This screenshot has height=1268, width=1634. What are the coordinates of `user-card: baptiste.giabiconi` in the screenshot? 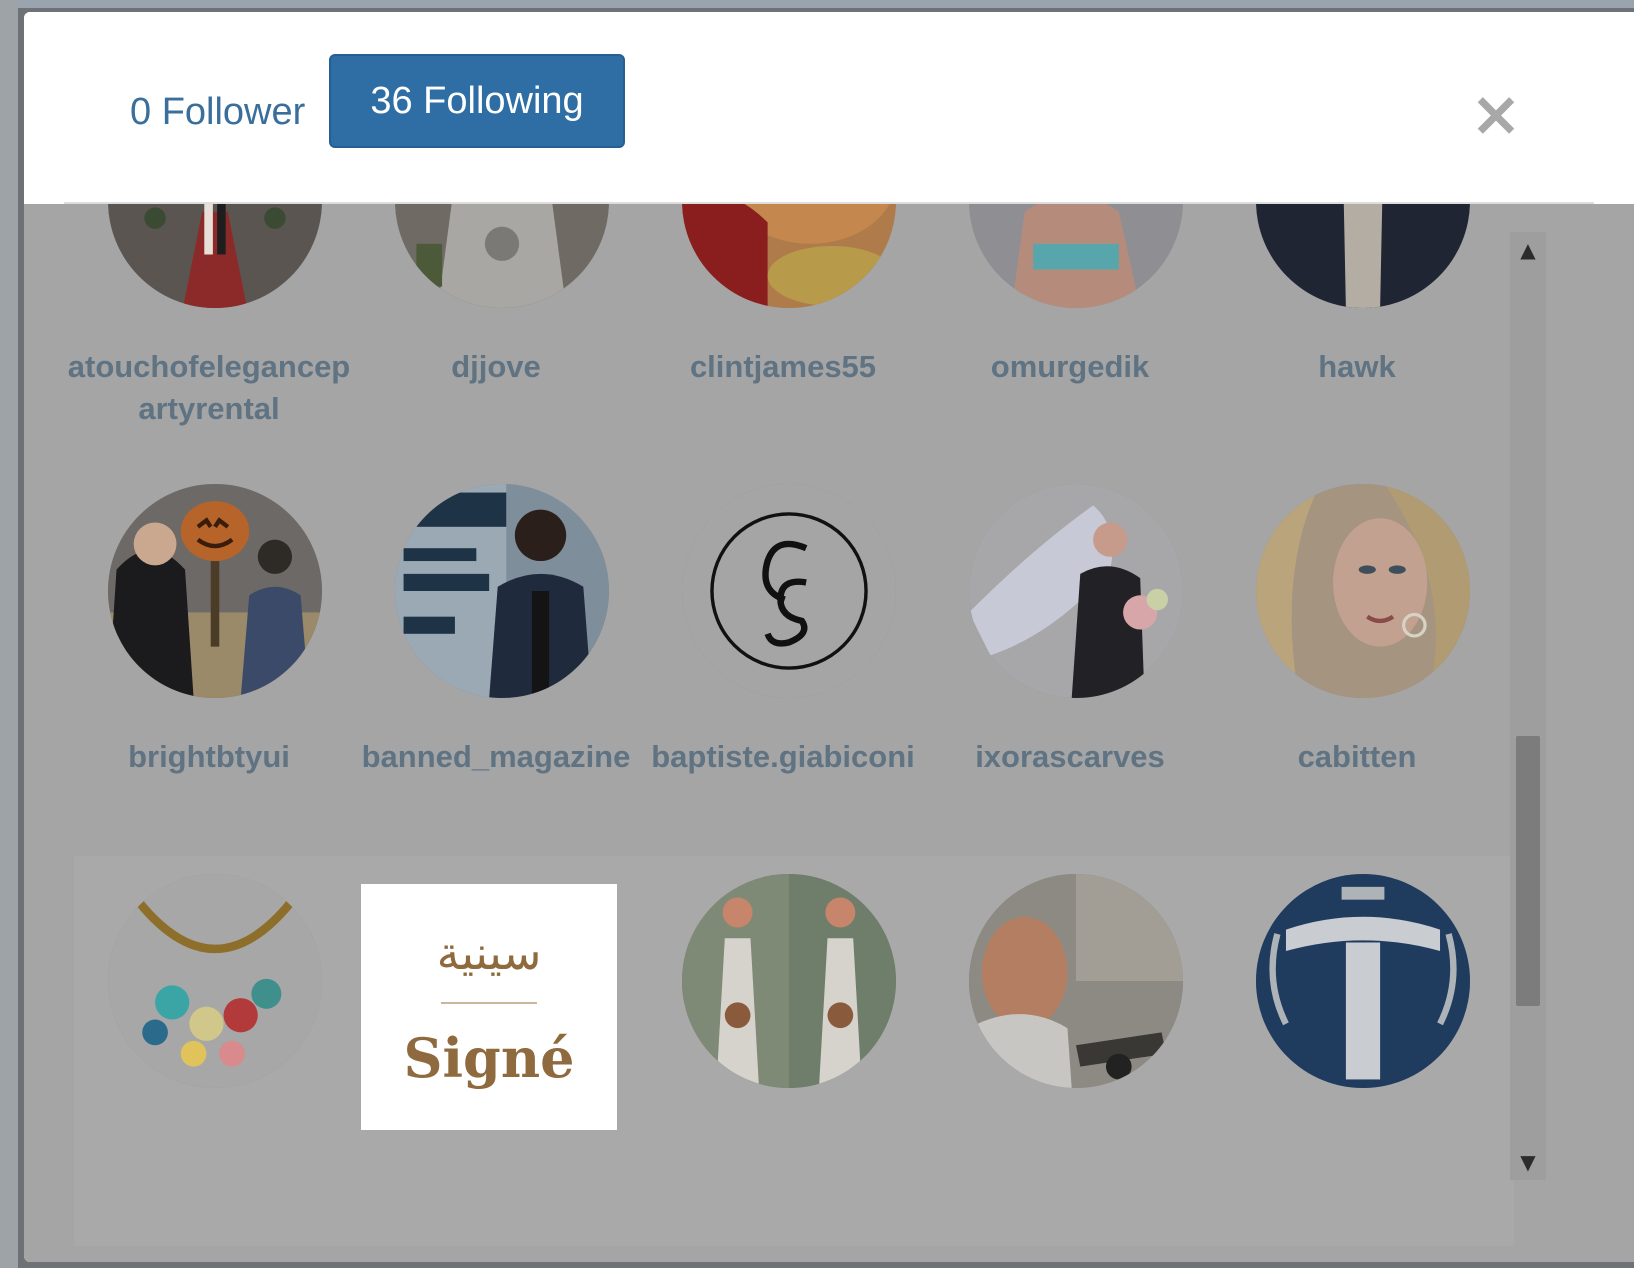 It's located at (788, 661).